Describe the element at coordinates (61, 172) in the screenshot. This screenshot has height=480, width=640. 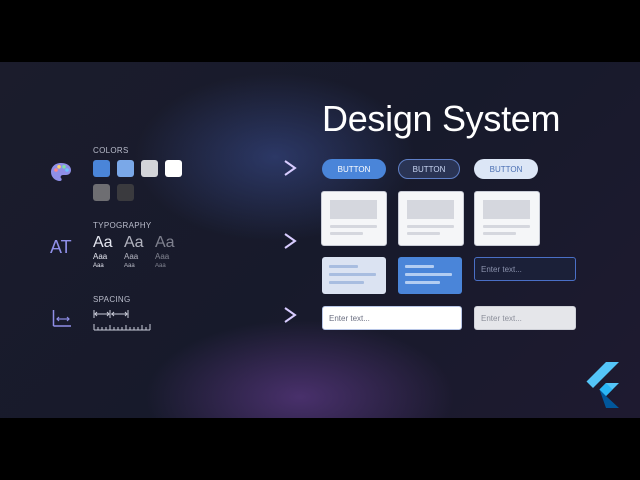
I see `palette-icon` at that location.